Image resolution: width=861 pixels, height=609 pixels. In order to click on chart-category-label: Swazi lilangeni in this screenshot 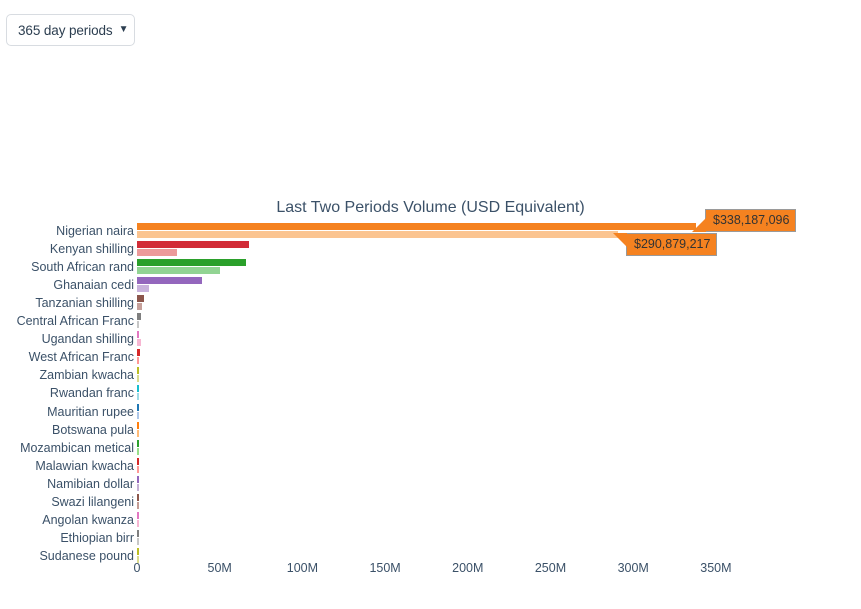, I will do `click(92, 501)`.